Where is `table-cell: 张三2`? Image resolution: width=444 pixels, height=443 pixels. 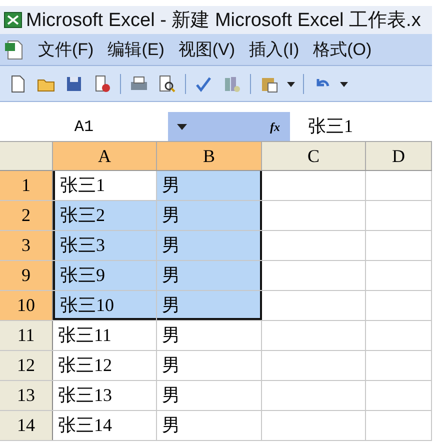 table-cell: 张三2 is located at coordinates (105, 215).